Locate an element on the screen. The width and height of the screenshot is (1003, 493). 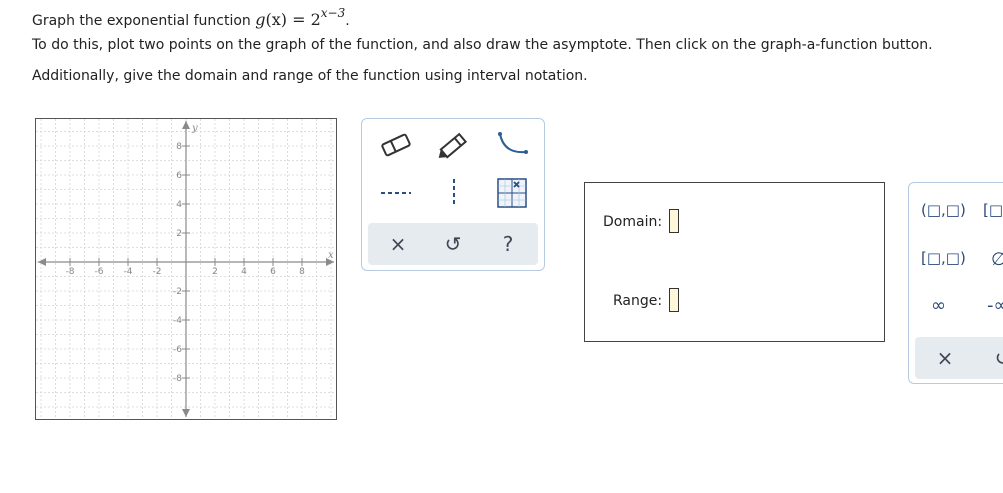
function-base: = 2 is located at coordinates (304, 19).